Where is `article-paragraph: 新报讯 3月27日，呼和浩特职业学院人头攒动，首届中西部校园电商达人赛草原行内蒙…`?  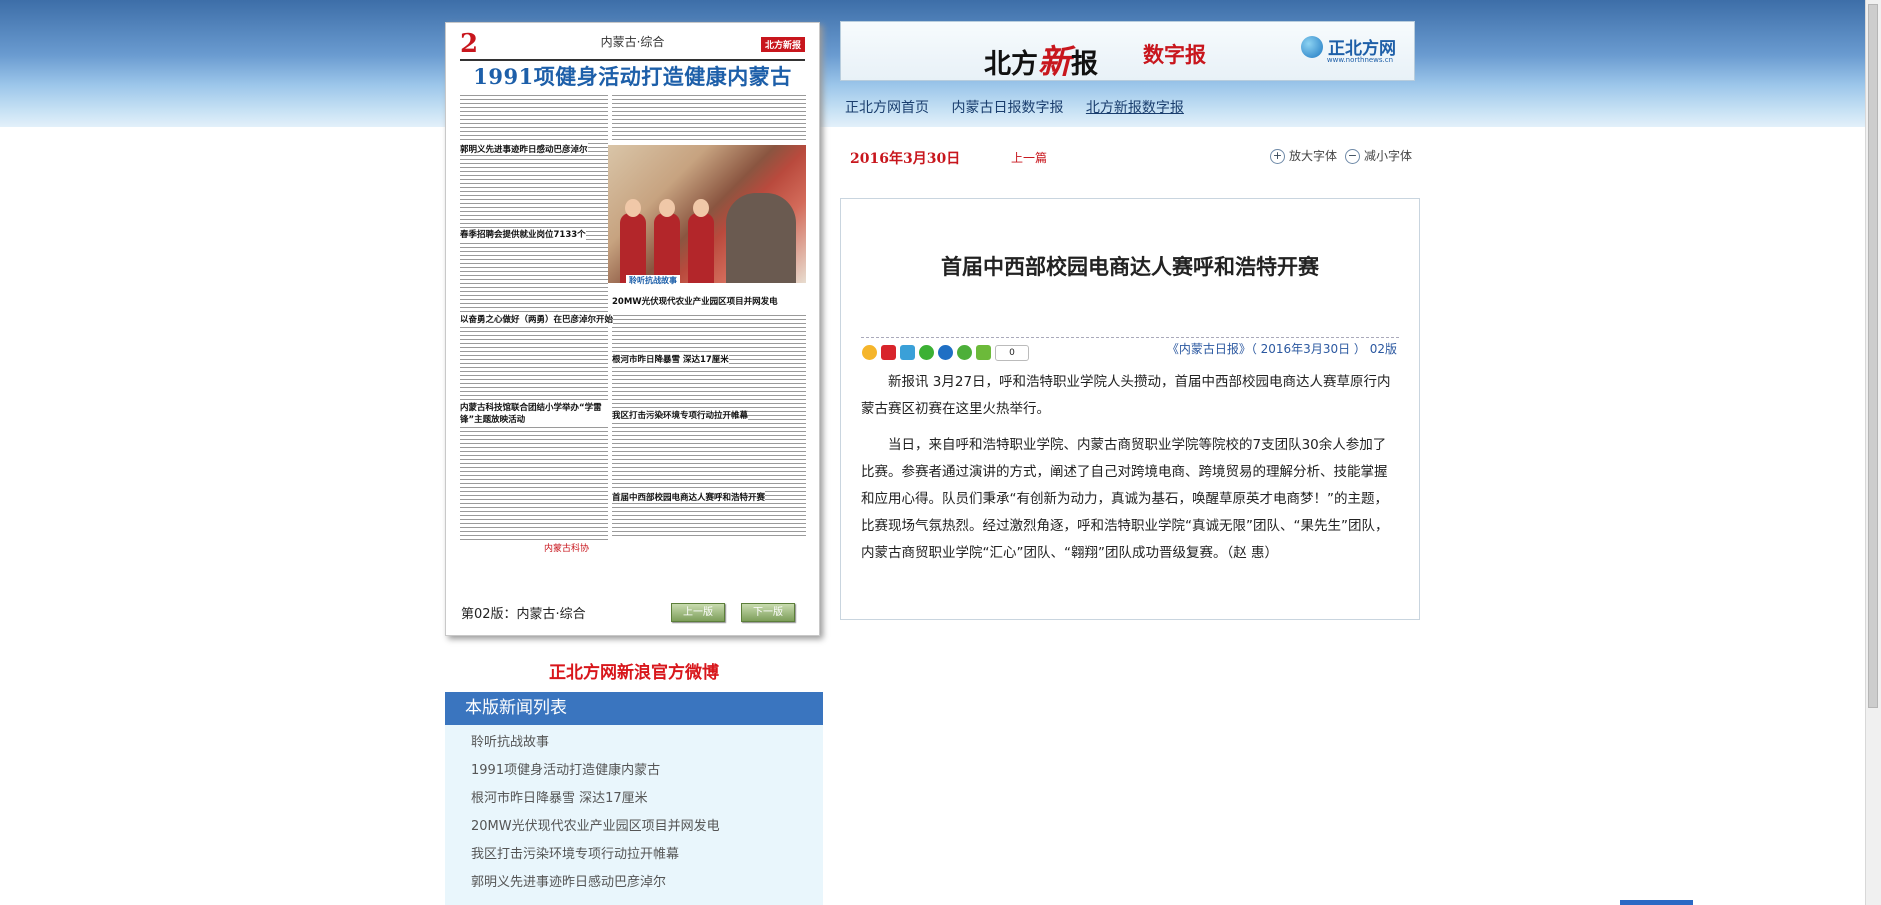
article-paragraph: 新报讯 3月27日，呼和浩特职业学院人头攒动，首届中西部校园电商达人赛草原行内蒙… is located at coordinates (1126, 395).